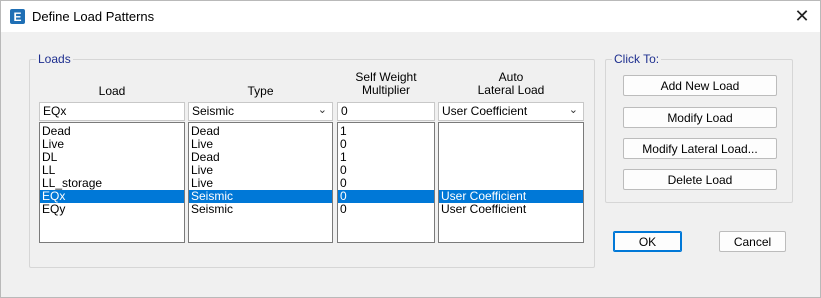  Describe the element at coordinates (112, 144) in the screenshot. I see `list-item: Live` at that location.